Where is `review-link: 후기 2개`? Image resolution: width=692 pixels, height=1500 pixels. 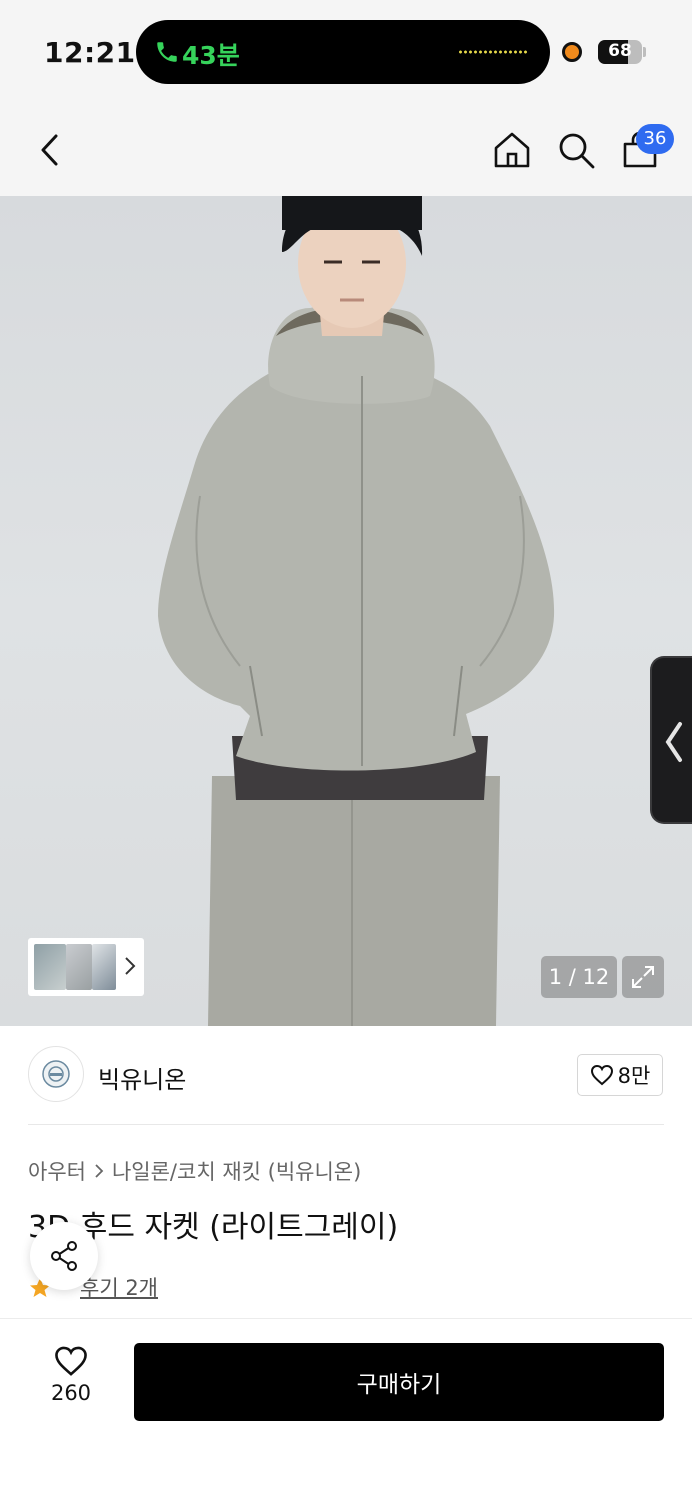
review-link: 후기 2개 is located at coordinates (119, 1287).